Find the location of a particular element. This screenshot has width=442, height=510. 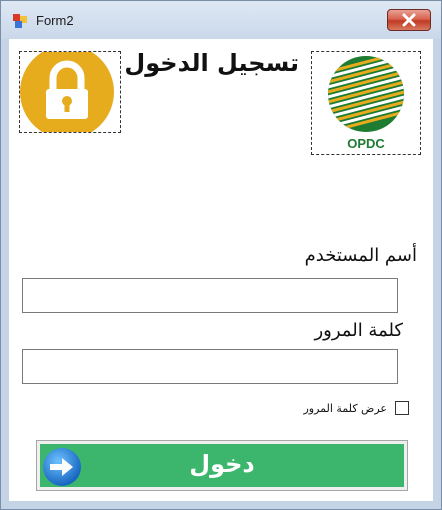

username-label: أسم المستخدم is located at coordinates (360, 255).